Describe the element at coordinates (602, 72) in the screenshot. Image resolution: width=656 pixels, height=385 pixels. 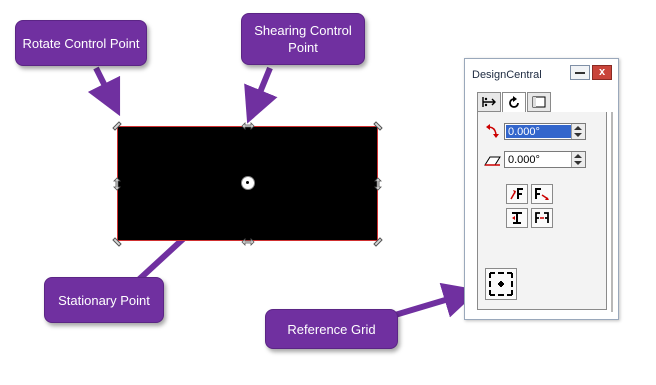
I see `panel-close-button: x` at that location.